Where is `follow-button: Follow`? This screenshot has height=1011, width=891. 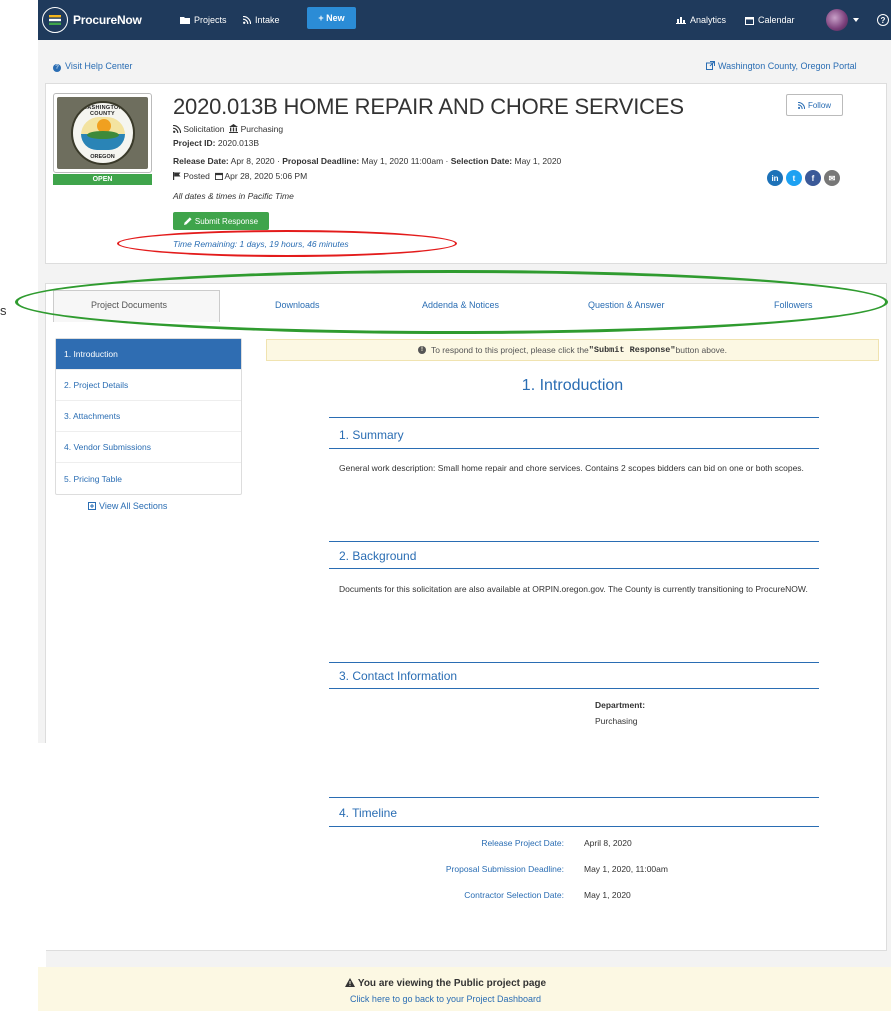
follow-button: Follow is located at coordinates (814, 105).